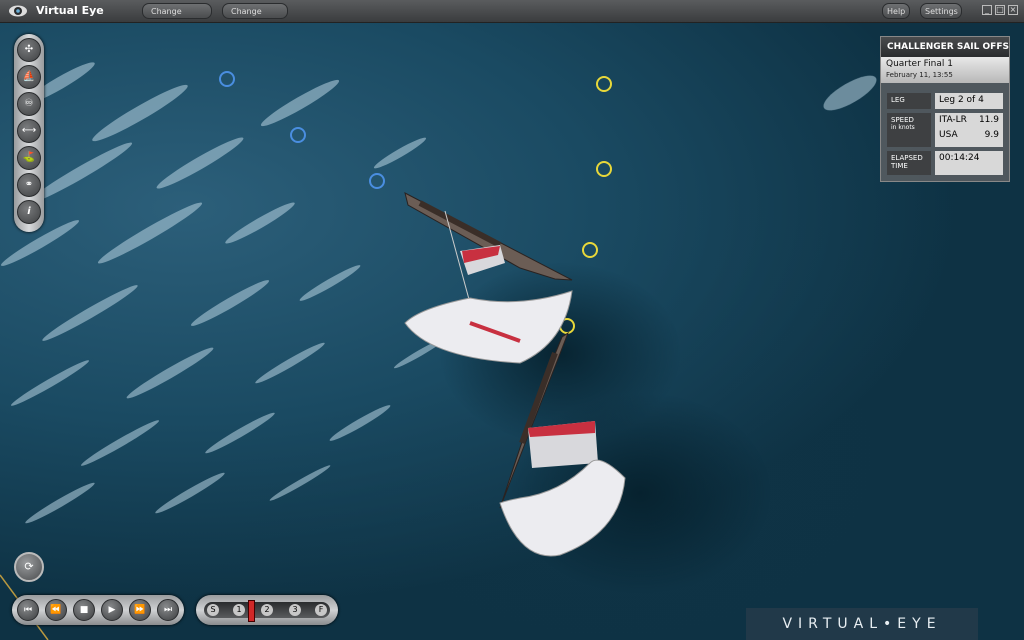  I want to click on settings-button: Settings, so click(941, 11).